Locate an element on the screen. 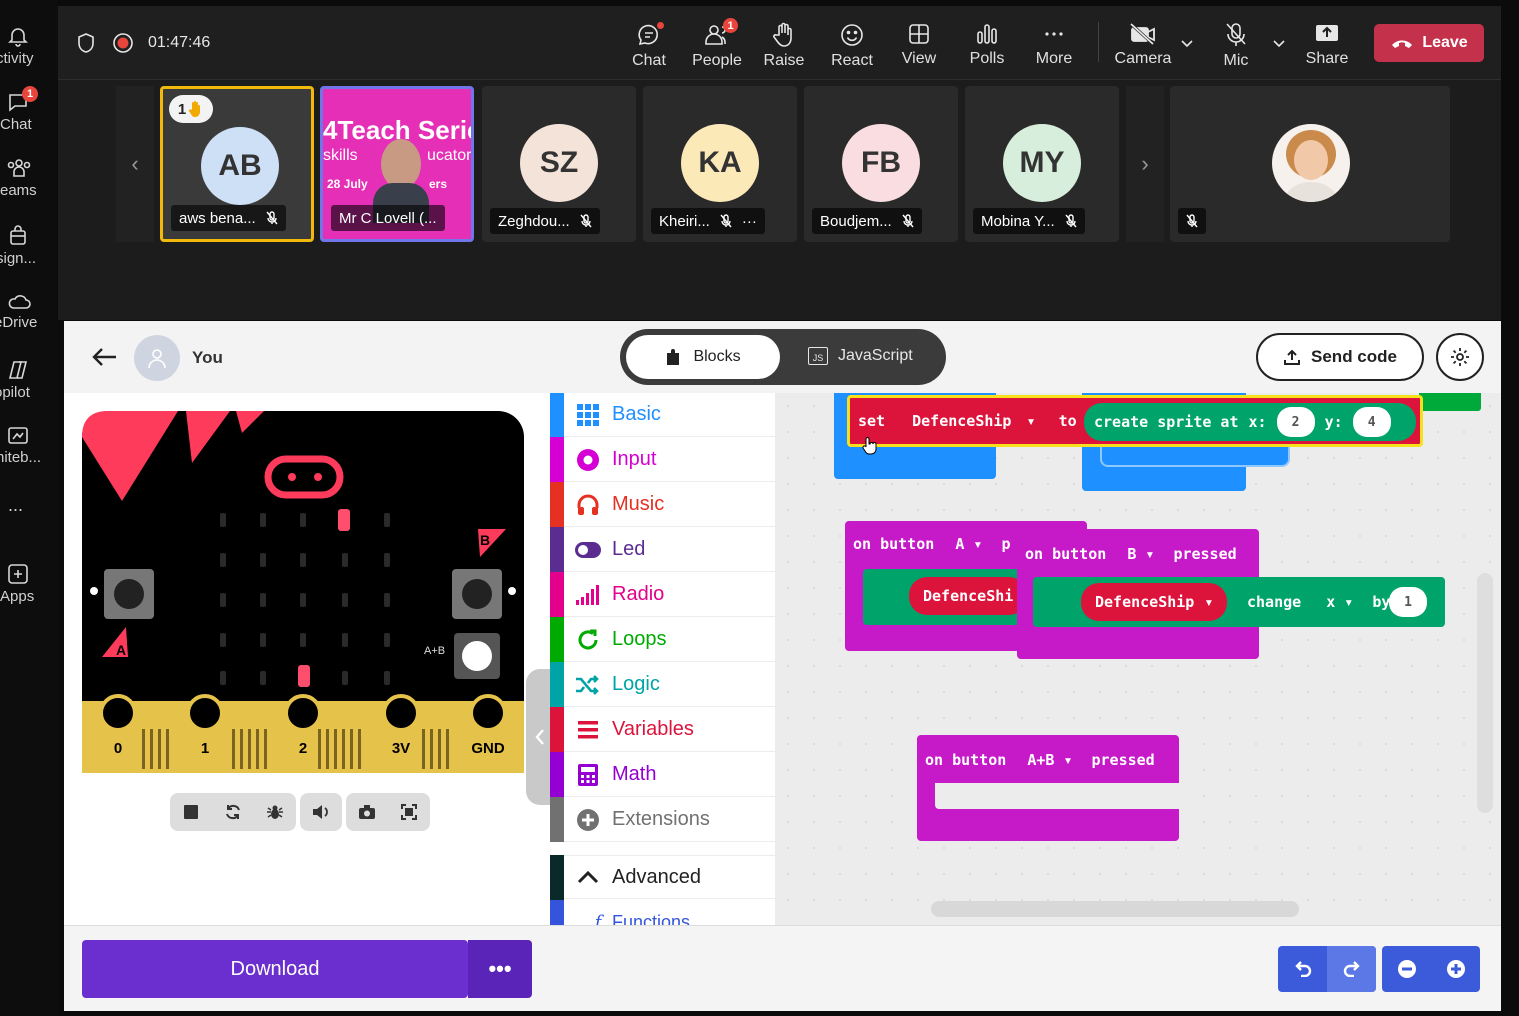 This screenshot has height=1016, width=1519. category-label: Functions is located at coordinates (651, 918).